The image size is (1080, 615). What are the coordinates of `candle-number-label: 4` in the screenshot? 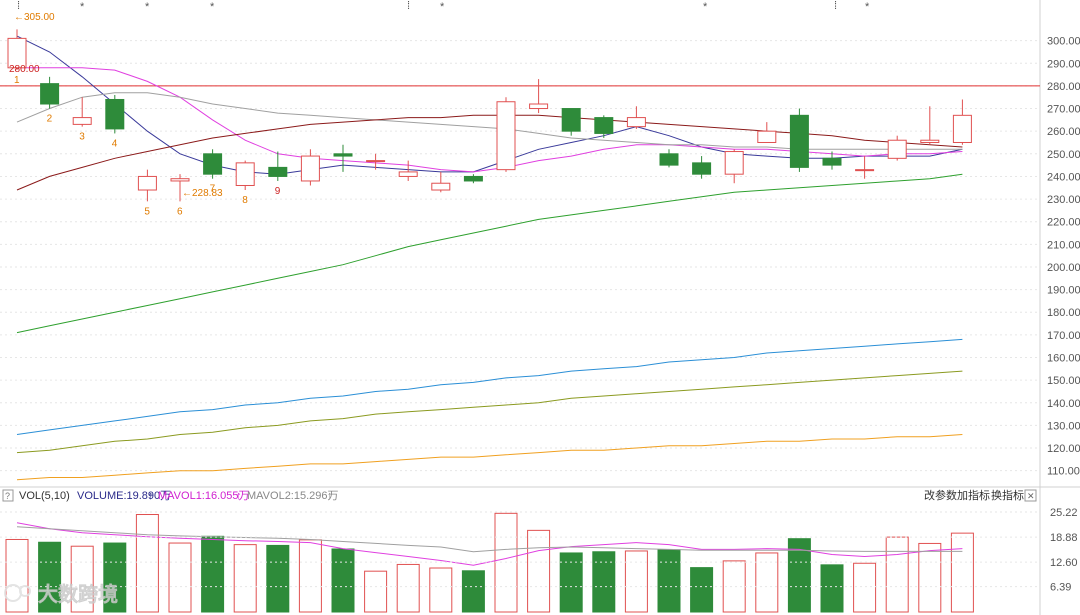 It's located at (115, 143).